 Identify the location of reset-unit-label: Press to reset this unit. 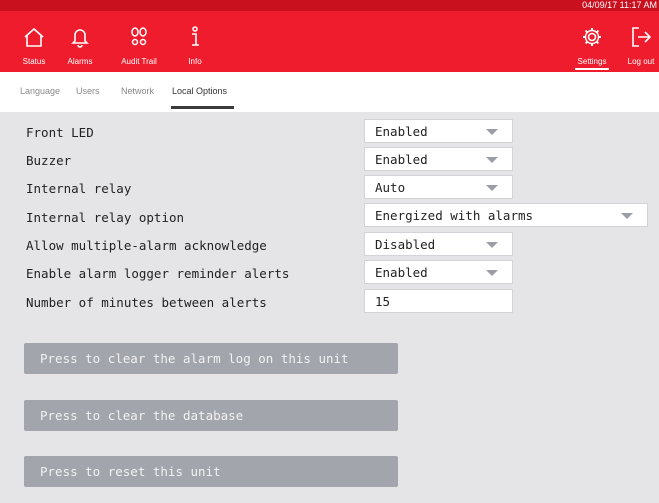
(130, 471).